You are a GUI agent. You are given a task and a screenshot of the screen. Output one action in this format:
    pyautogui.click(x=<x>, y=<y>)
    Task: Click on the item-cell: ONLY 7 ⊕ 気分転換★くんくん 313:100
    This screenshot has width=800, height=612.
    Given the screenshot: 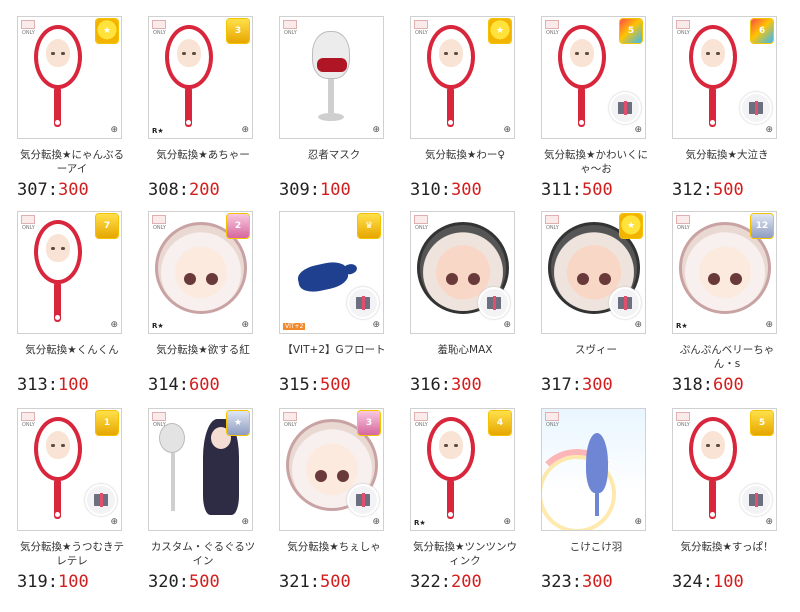 What is the action you would take?
    pyautogui.click(x=65, y=295)
    